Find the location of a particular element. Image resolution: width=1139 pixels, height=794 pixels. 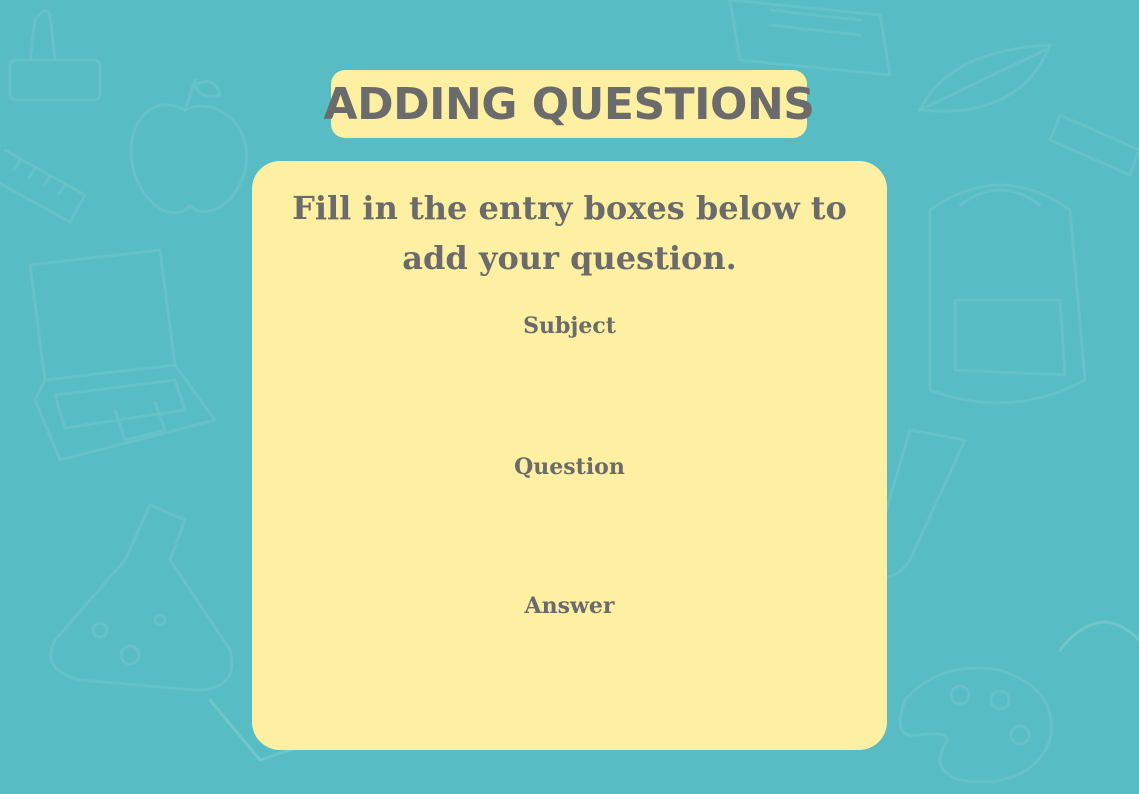

subject-input is located at coordinates (571, 377).